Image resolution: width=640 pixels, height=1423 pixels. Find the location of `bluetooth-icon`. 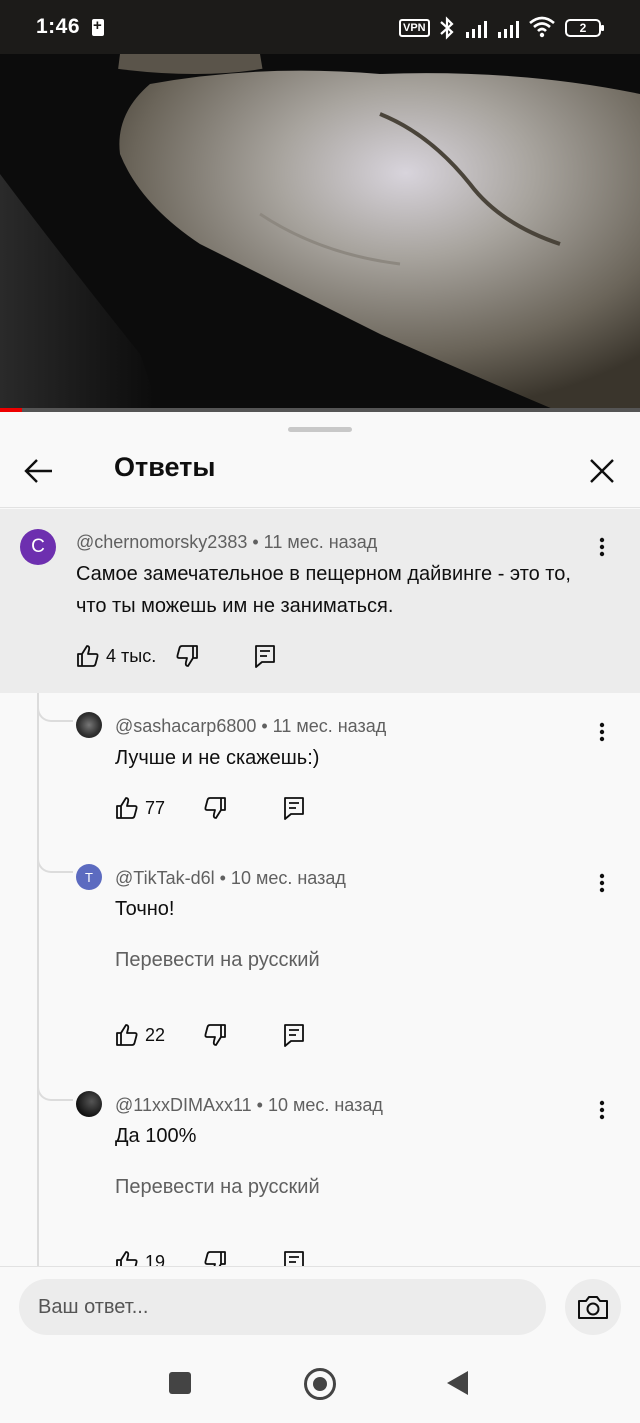

bluetooth-icon is located at coordinates (447, 28).